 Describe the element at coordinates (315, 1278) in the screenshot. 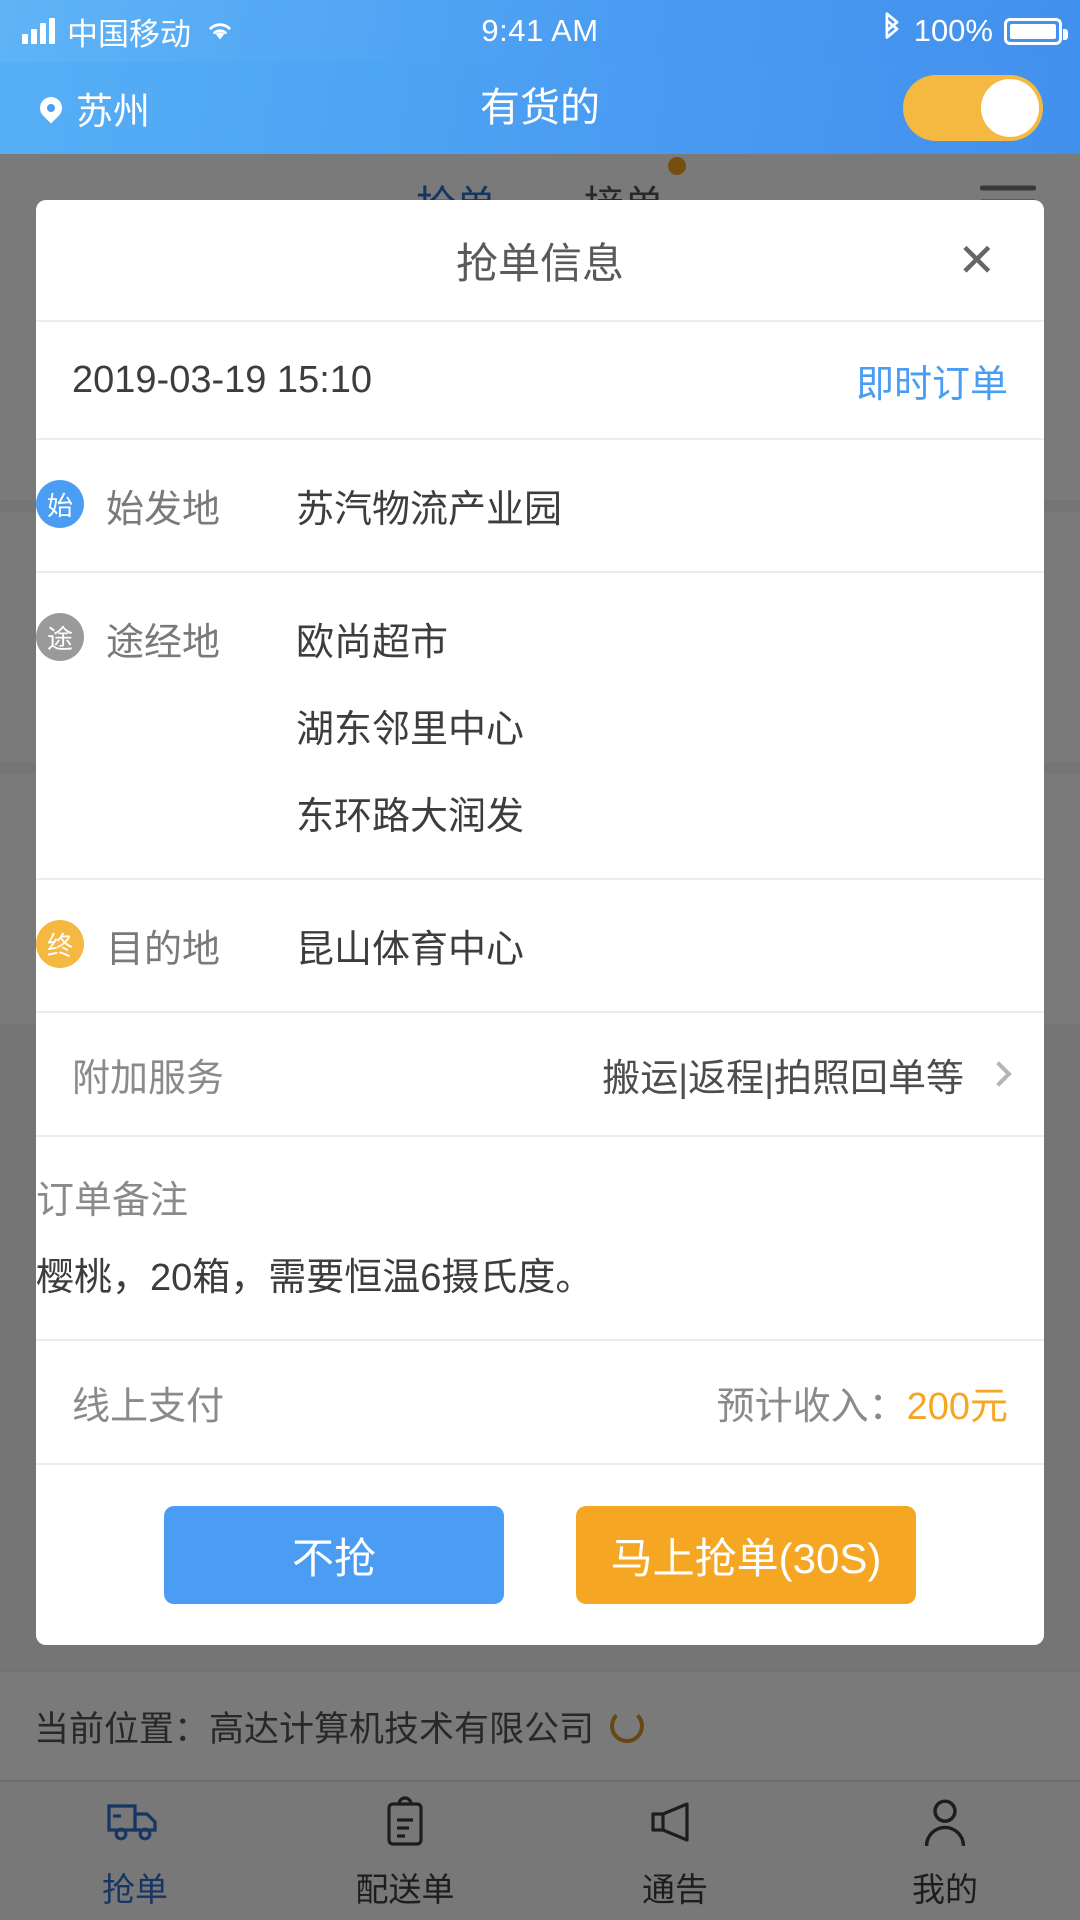

I see `order-note-text: 樱桃，20箱，需要恒温6摄氏度。` at that location.